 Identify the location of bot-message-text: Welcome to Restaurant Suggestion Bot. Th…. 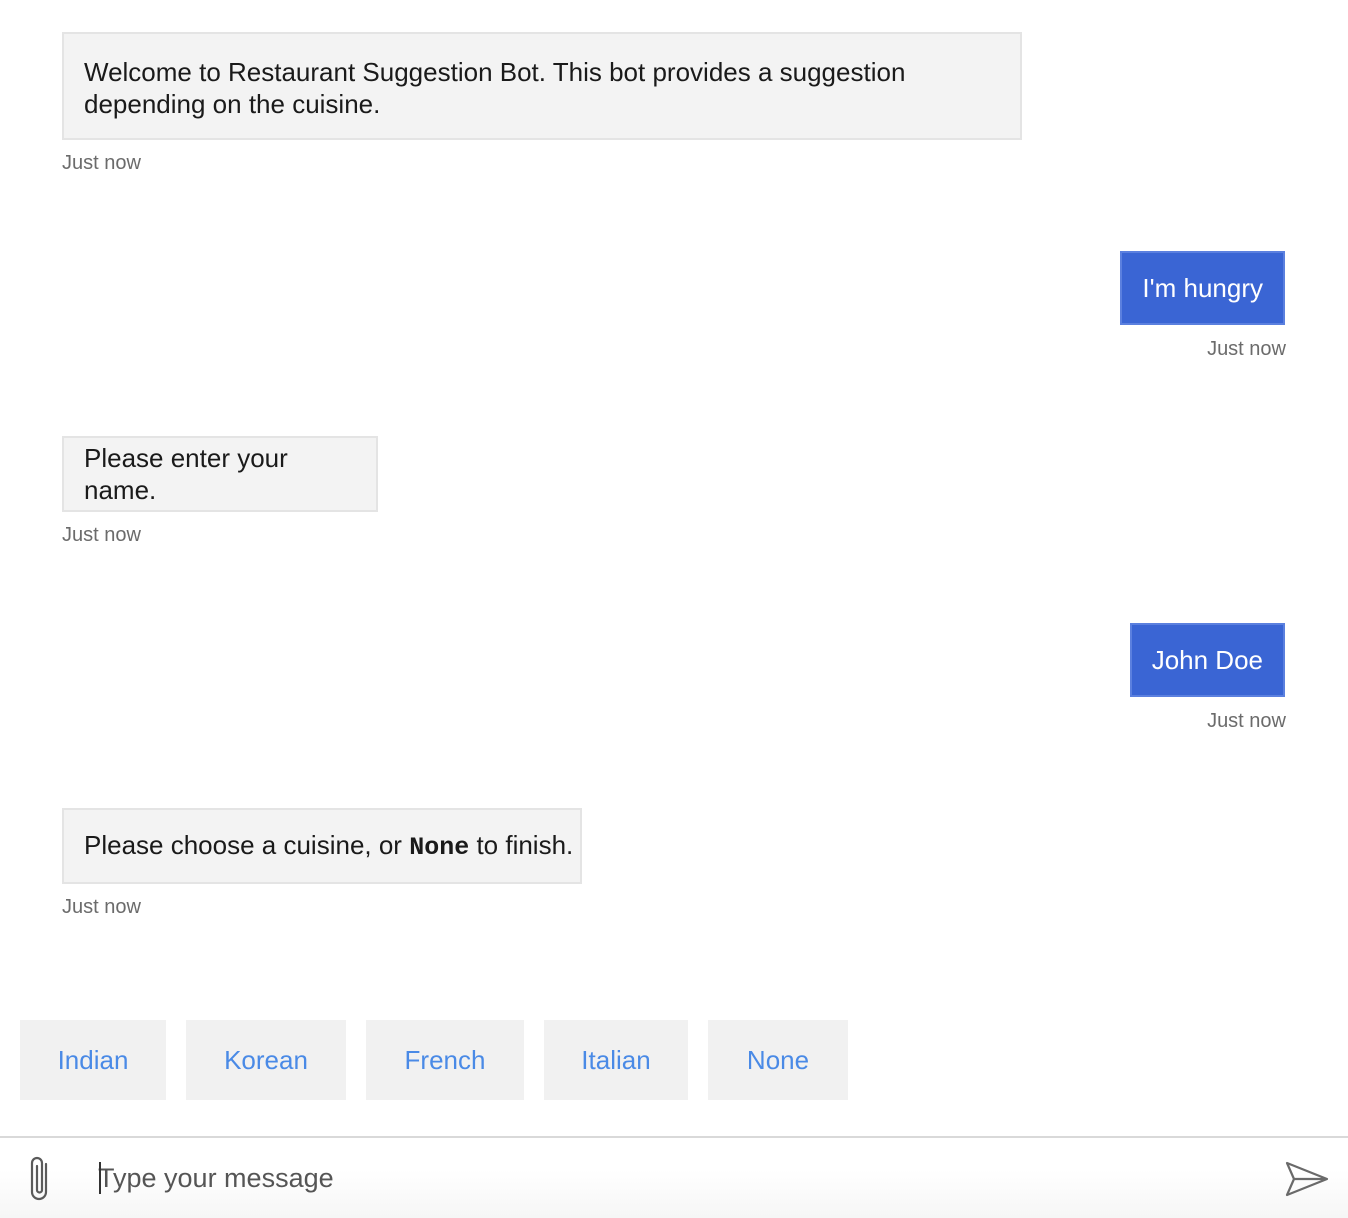
(495, 88).